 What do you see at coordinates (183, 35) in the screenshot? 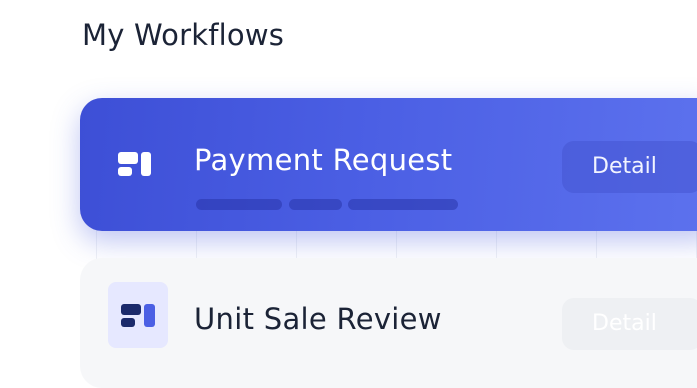
I see `page-title: My Workflows` at bounding box center [183, 35].